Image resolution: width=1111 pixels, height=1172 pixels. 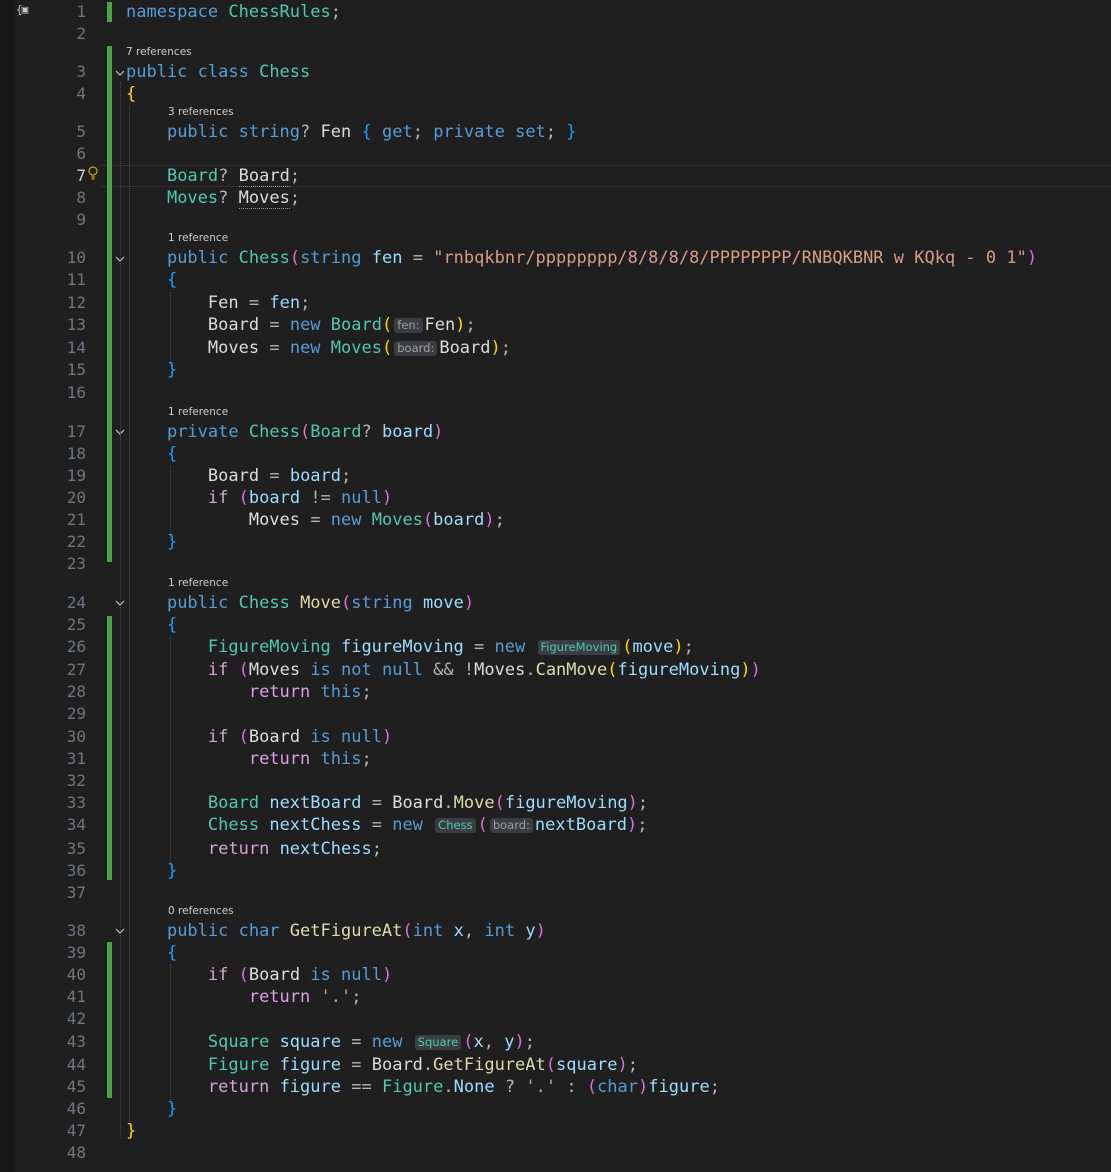 I want to click on line-number: 9, so click(x=81, y=219).